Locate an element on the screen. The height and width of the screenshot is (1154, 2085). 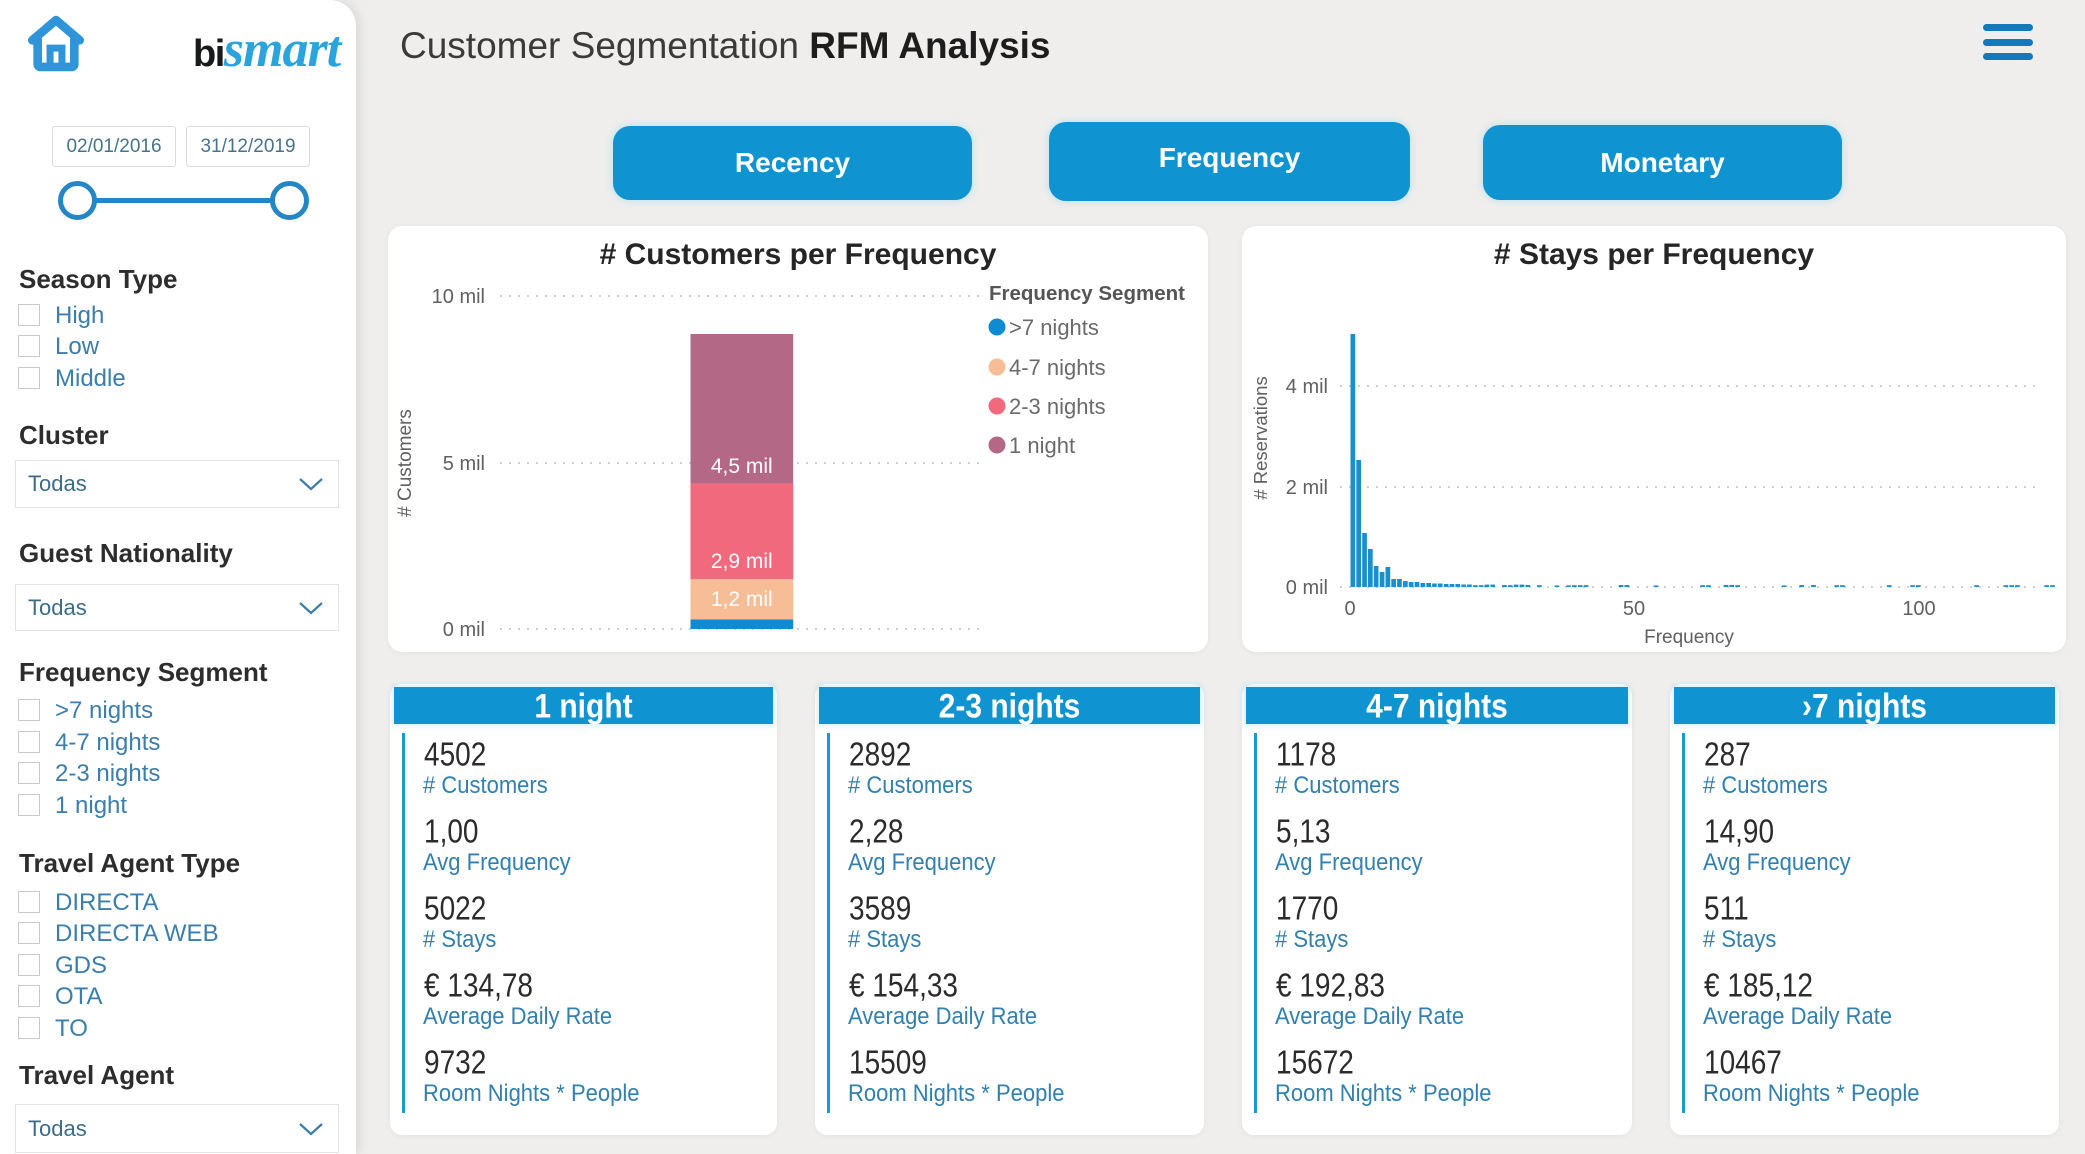
svg-text: 1,2 mil is located at coordinates (742, 599).